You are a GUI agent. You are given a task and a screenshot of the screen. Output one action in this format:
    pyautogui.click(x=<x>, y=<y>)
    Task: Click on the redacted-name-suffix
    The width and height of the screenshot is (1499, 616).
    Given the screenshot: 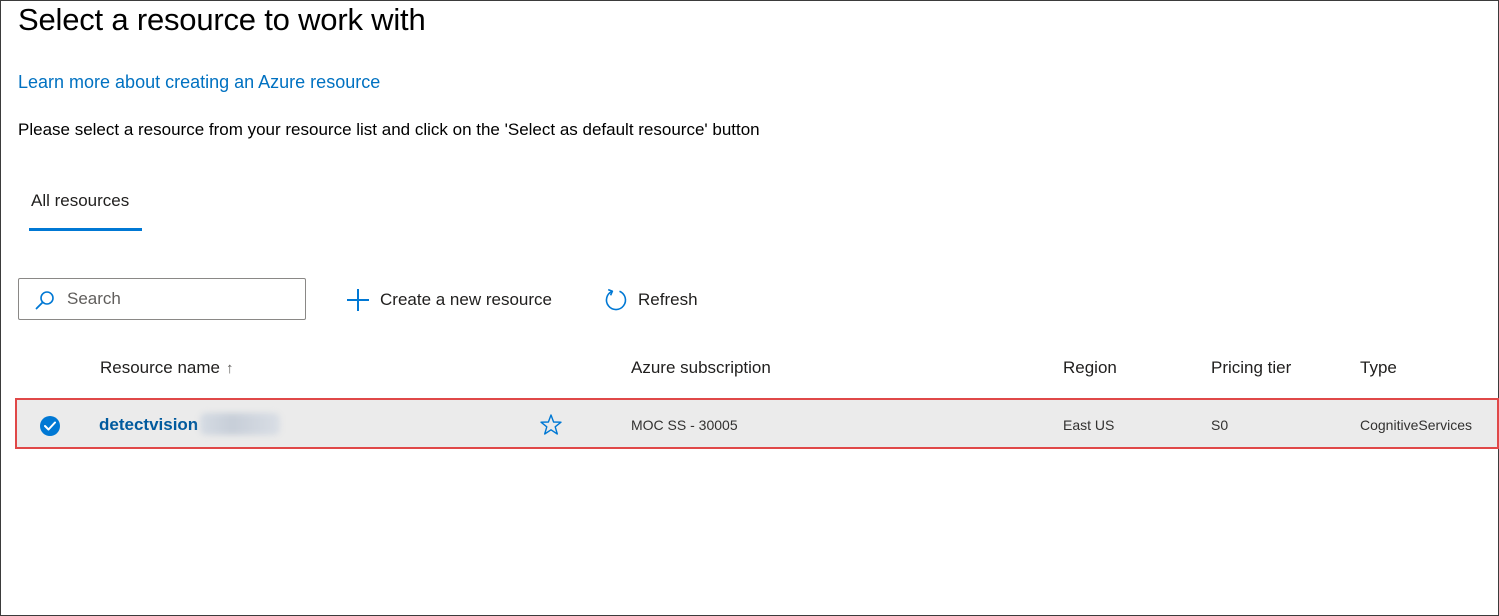 What is the action you would take?
    pyautogui.click(x=240, y=424)
    